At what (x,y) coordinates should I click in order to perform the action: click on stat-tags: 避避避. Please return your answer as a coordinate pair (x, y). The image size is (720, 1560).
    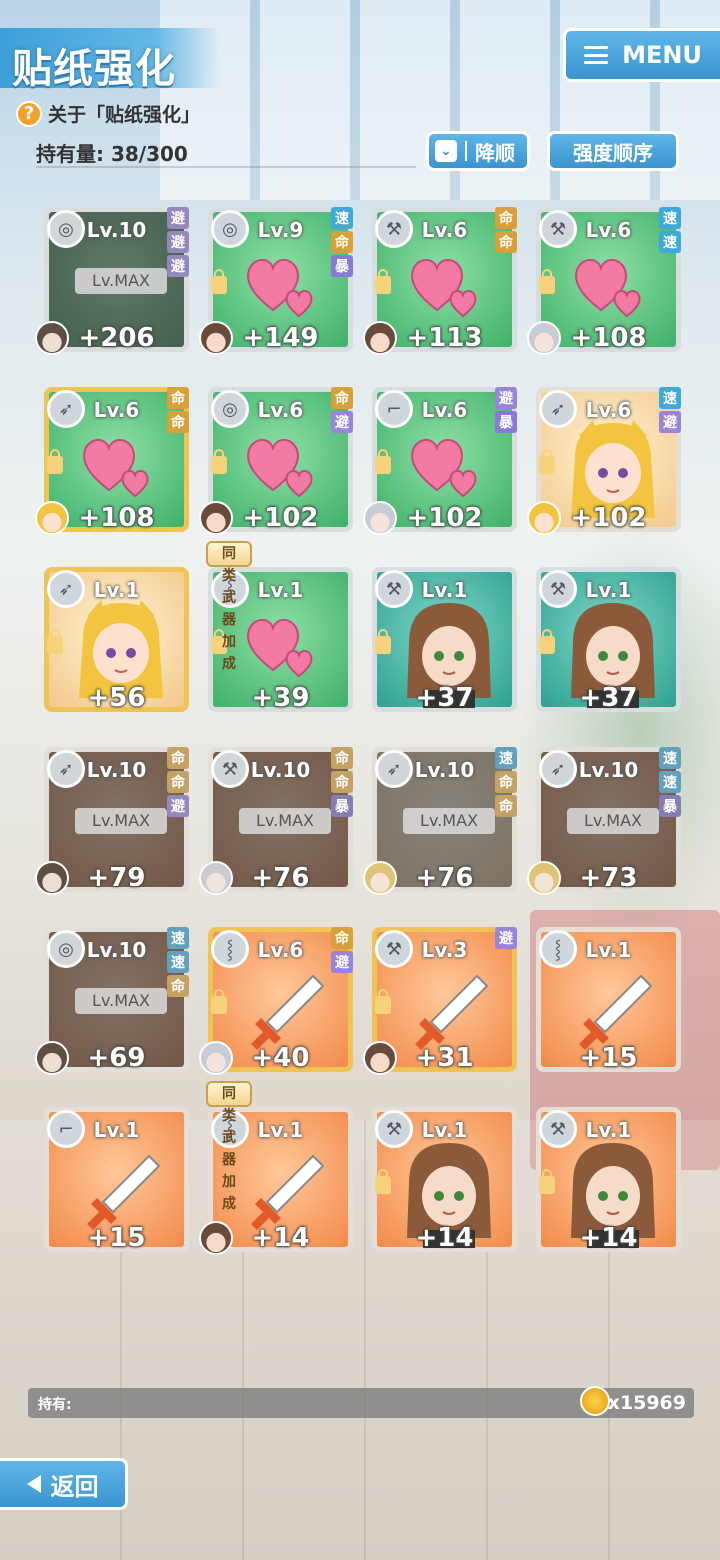
    Looking at the image, I should click on (178, 242).